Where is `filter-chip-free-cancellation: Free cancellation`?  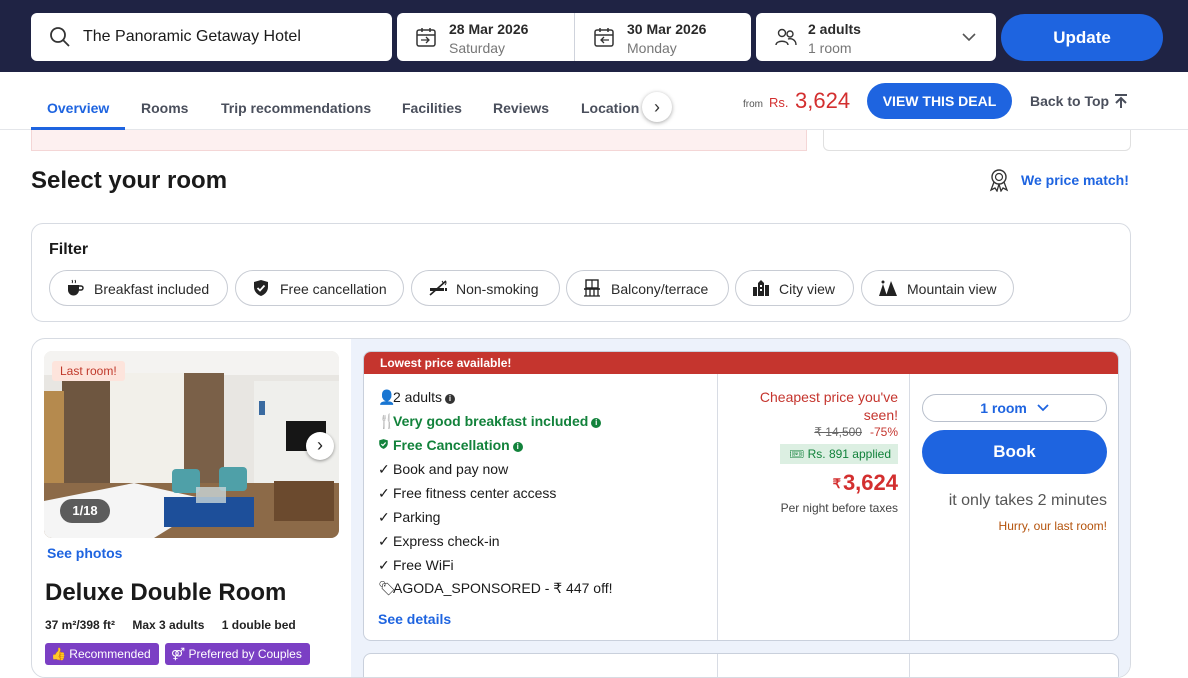
filter-chip-free-cancellation: Free cancellation is located at coordinates (319, 288).